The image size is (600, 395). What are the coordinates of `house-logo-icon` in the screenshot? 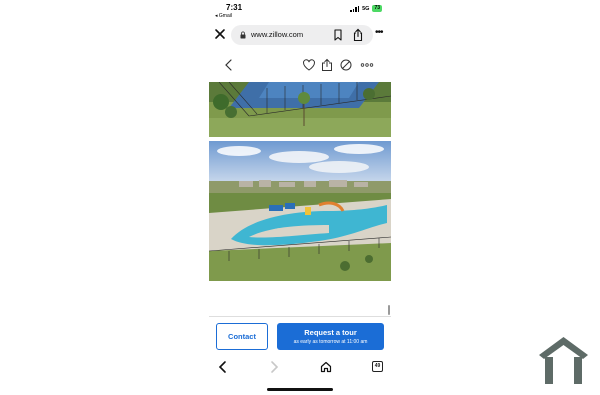 It's located at (563, 360).